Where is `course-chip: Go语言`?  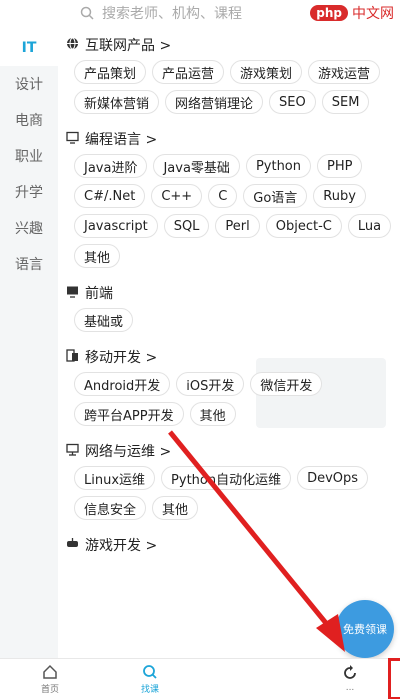 course-chip: Go语言 is located at coordinates (275, 196).